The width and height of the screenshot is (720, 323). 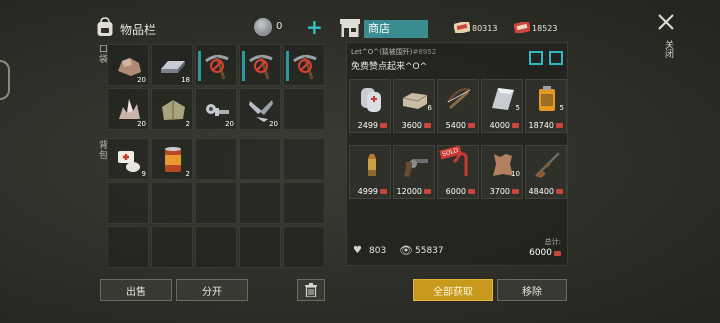 I want to click on cloth-bundle-icon, so click(x=173, y=110).